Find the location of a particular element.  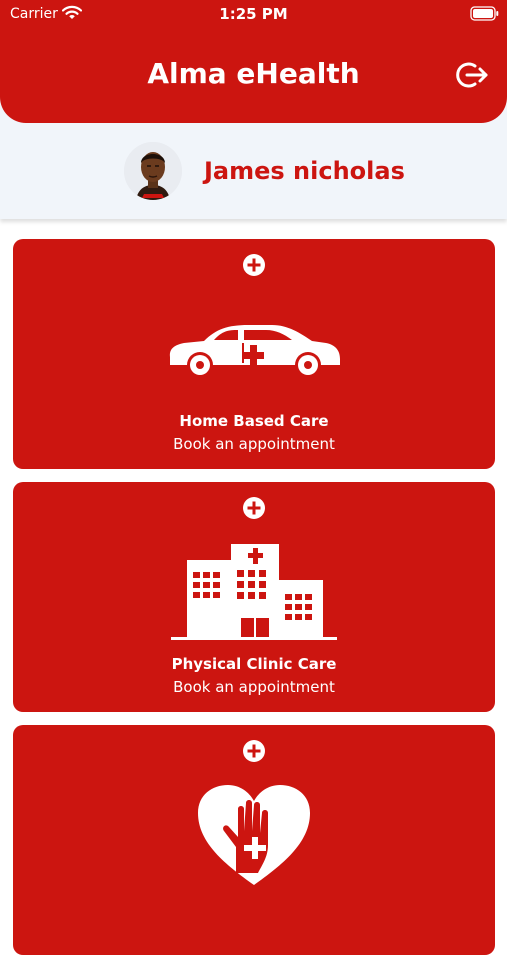

battery-icon is located at coordinates (485, 15).